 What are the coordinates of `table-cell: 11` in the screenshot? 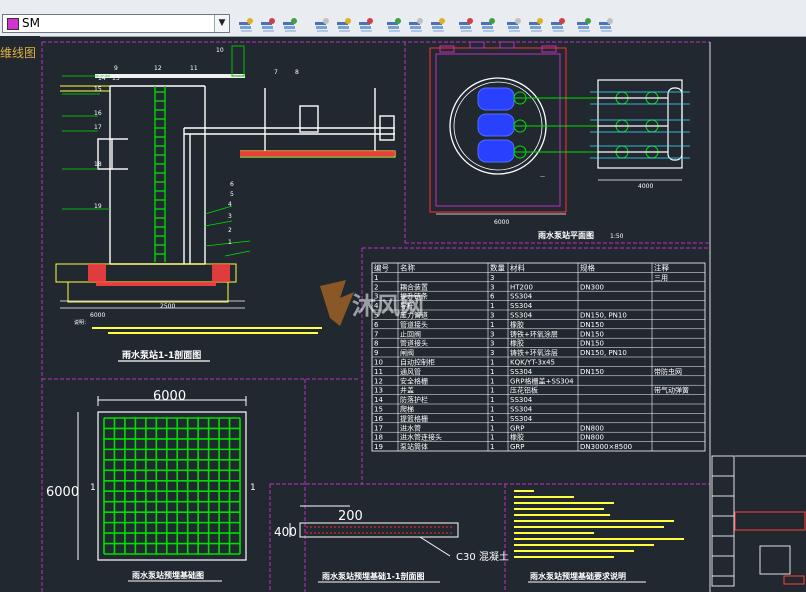 It's located at (378, 372).